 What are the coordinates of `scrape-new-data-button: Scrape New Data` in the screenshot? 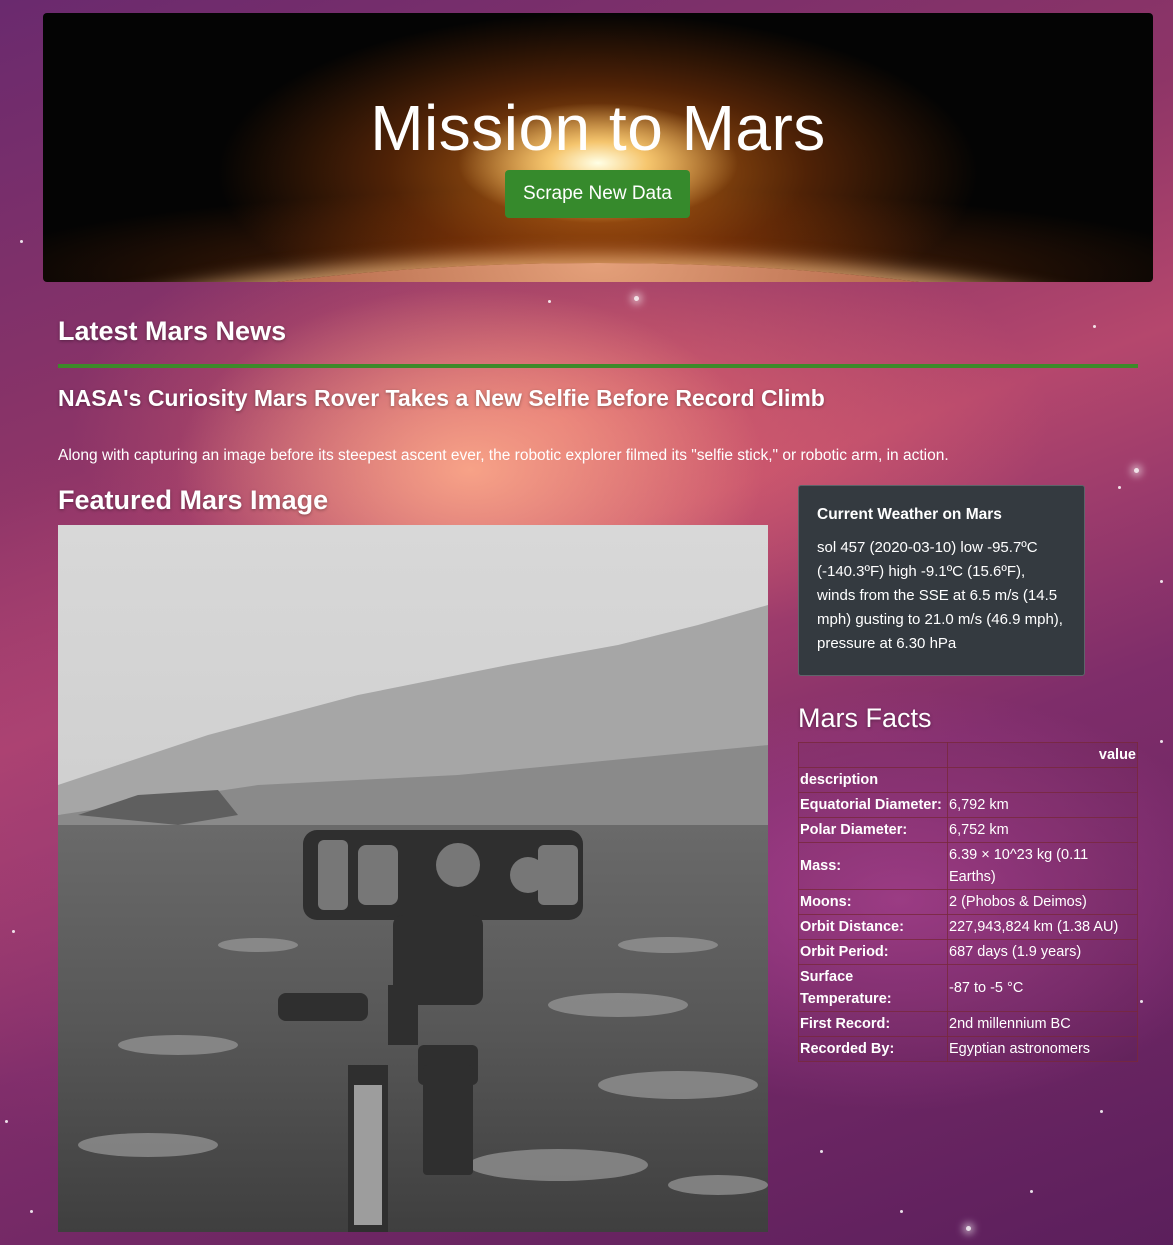 It's located at (597, 194).